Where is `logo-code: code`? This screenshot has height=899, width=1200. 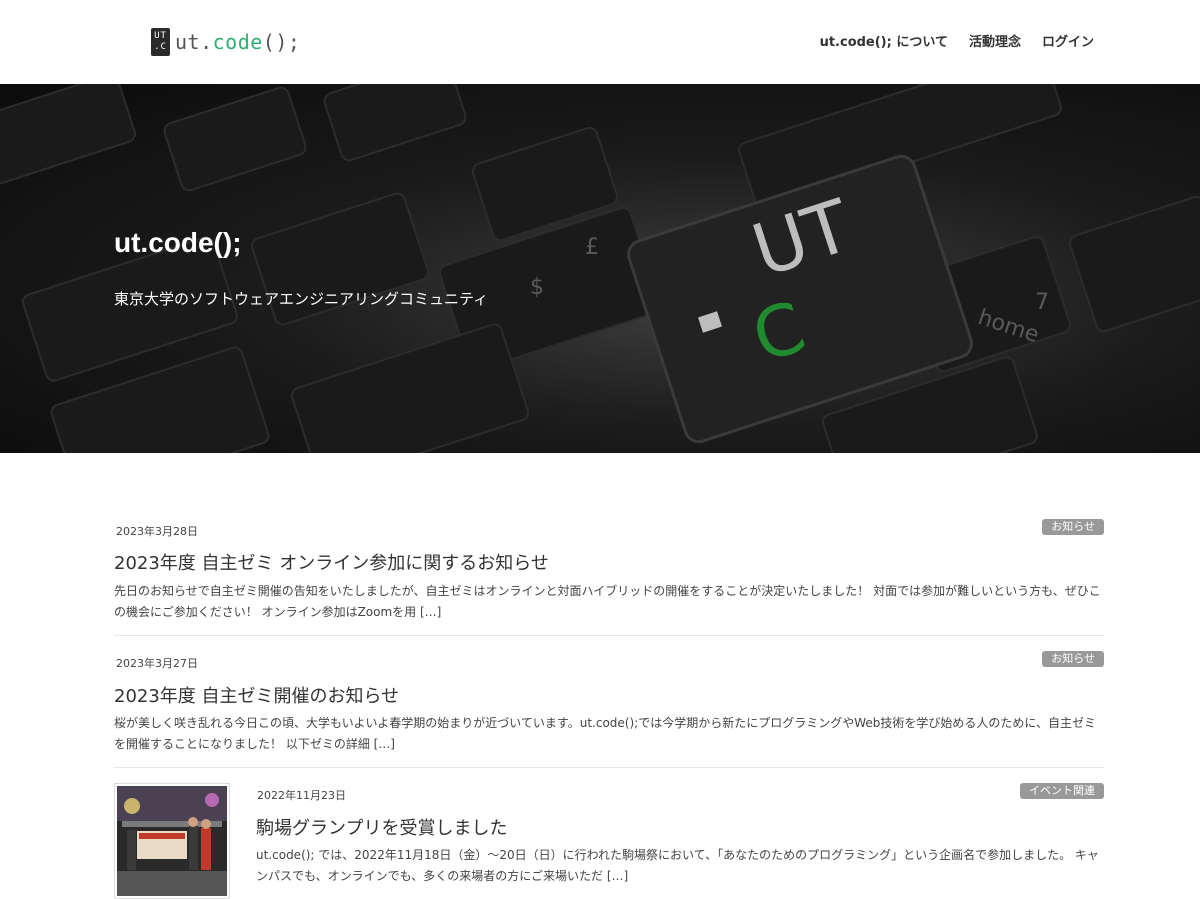 logo-code: code is located at coordinates (237, 42).